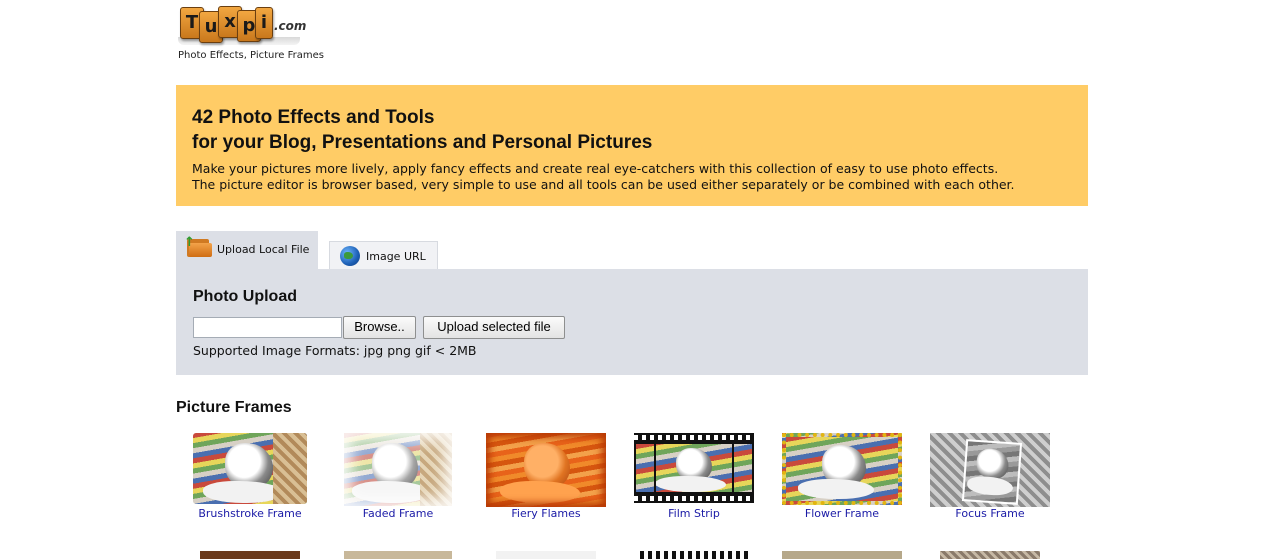  What do you see at coordinates (263, 249) in the screenshot?
I see `tab-label: Upload Local File` at bounding box center [263, 249].